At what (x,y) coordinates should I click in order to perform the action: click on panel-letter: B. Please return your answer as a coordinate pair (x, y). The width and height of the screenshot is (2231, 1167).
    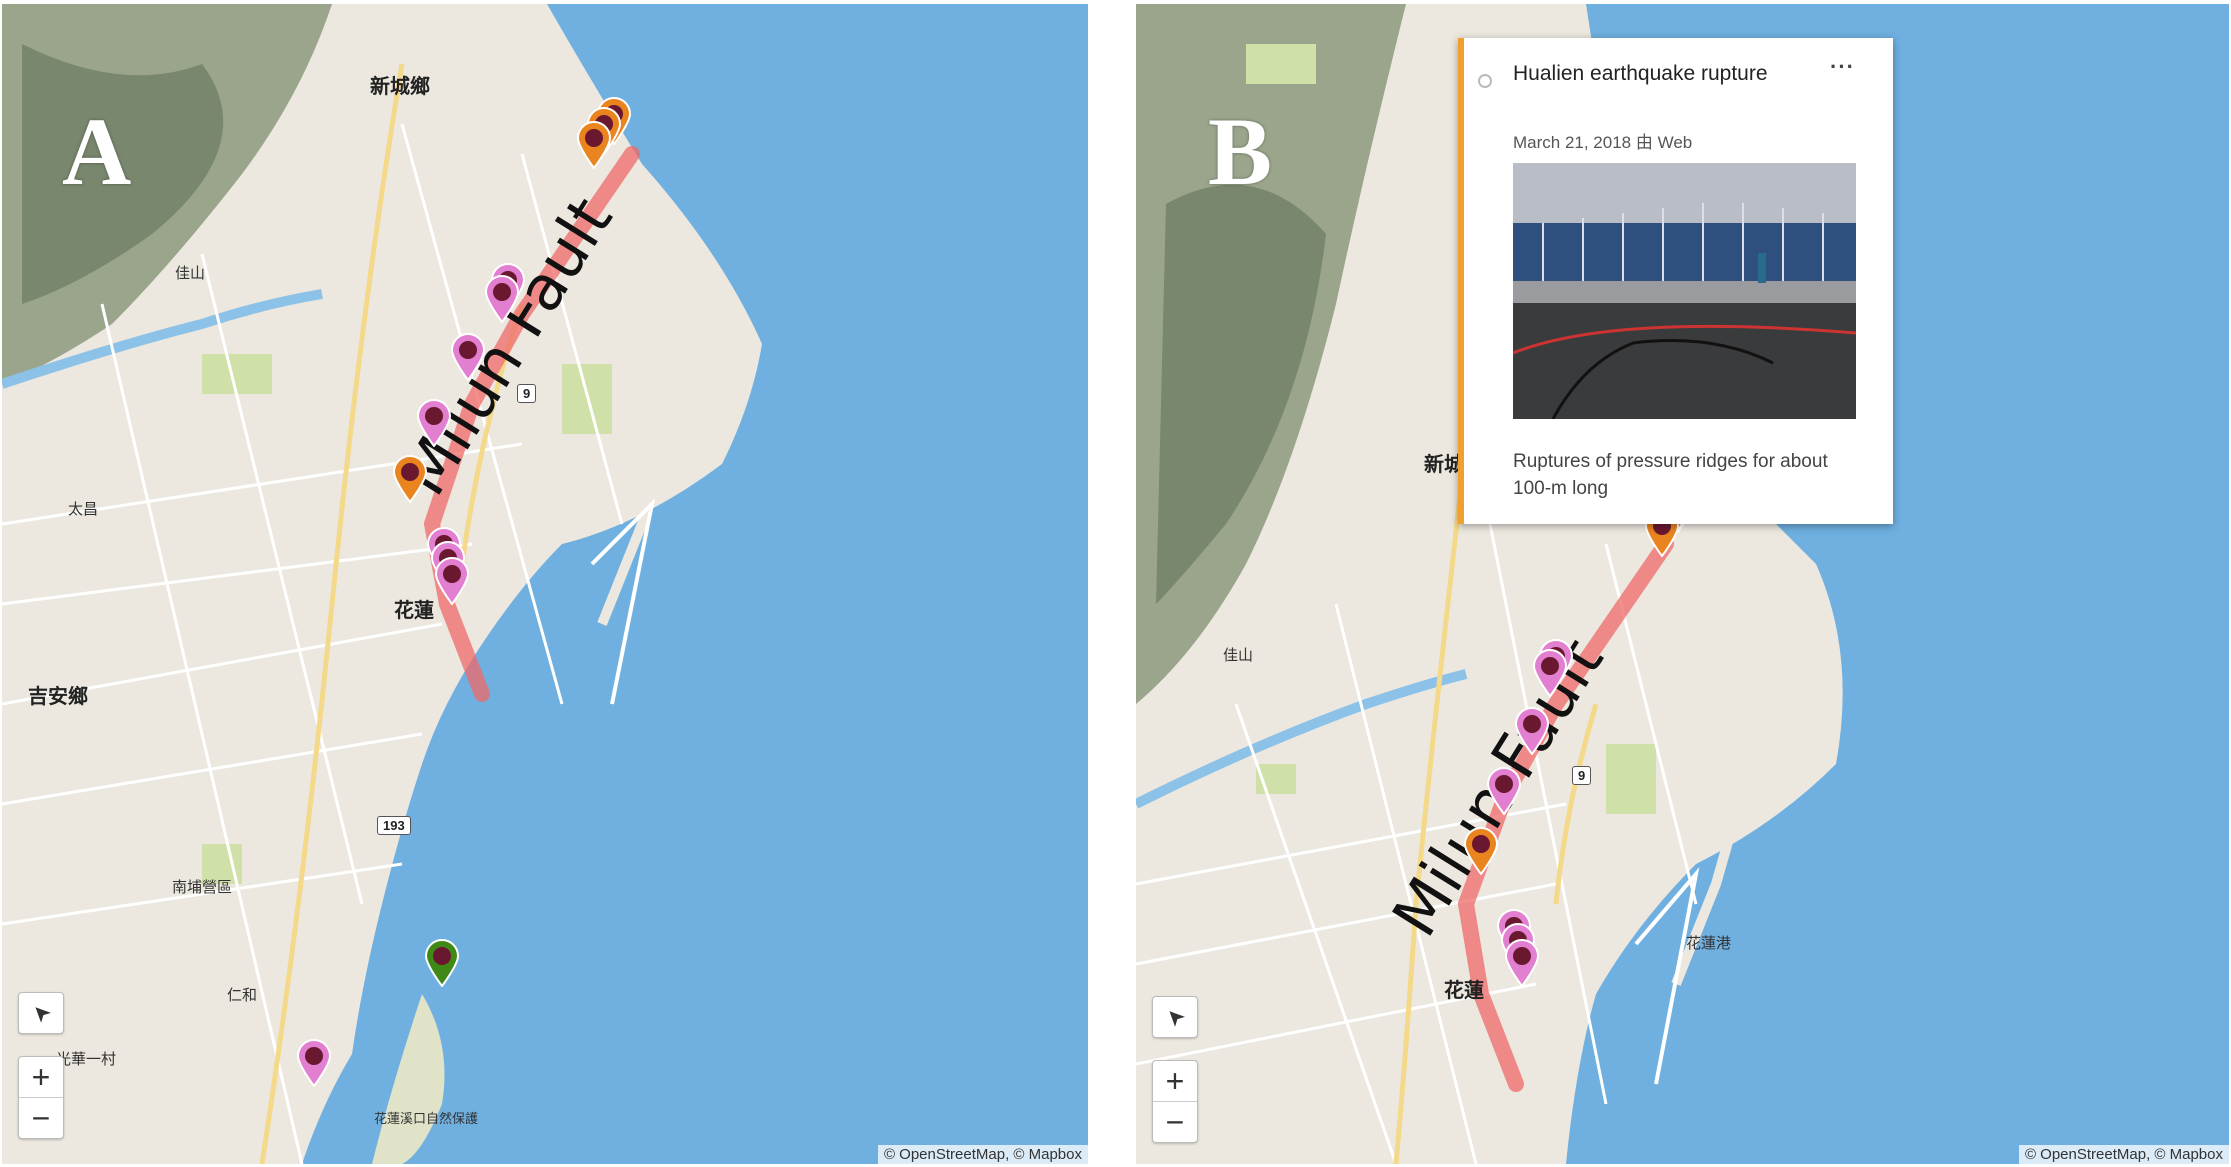
    Looking at the image, I should click on (1240, 151).